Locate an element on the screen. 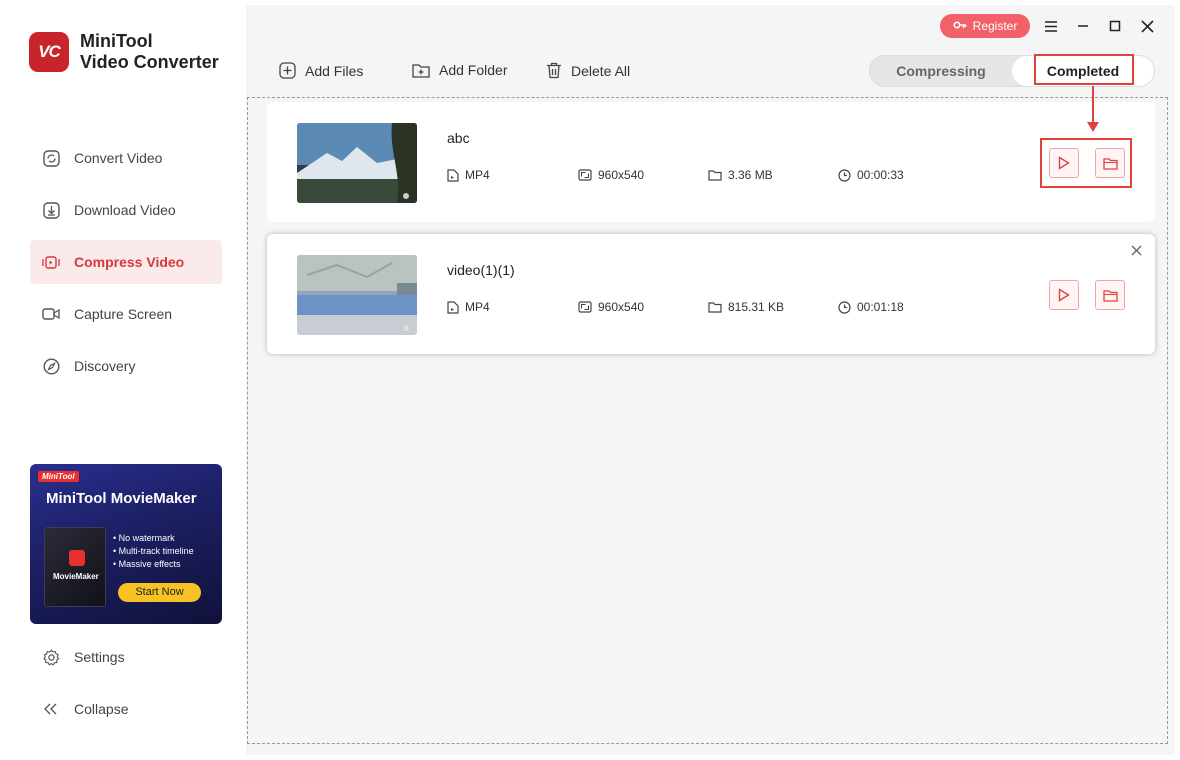  moviemaker-box-image: MovieMaker is located at coordinates (75, 567).